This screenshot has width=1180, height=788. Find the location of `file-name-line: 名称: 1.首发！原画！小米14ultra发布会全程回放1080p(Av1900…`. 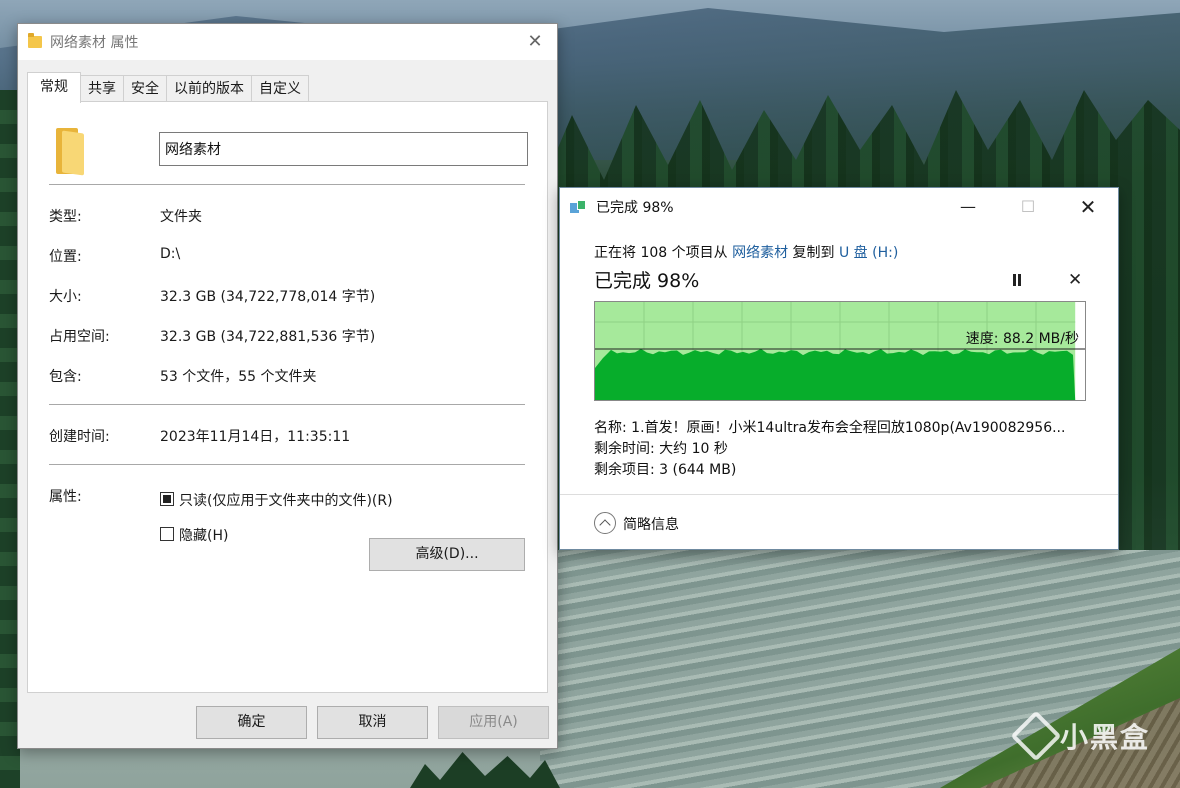

file-name-line: 名称: 1.首发！原画！小米14ultra发布会全程回放1080p(Av1900… is located at coordinates (830, 428).